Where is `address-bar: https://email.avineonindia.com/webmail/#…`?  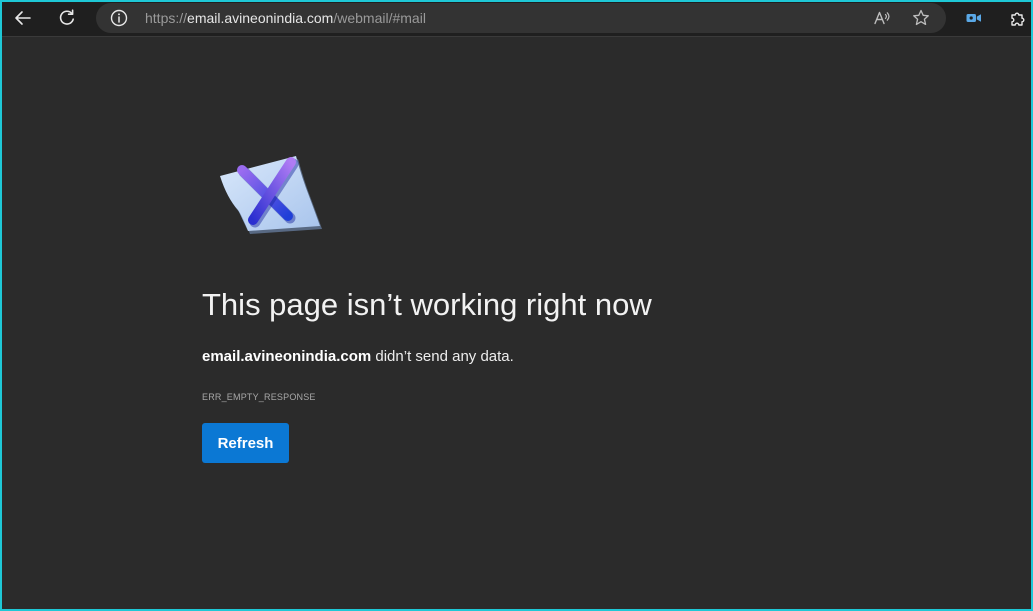 address-bar: https://email.avineonindia.com/webmail/#… is located at coordinates (521, 18).